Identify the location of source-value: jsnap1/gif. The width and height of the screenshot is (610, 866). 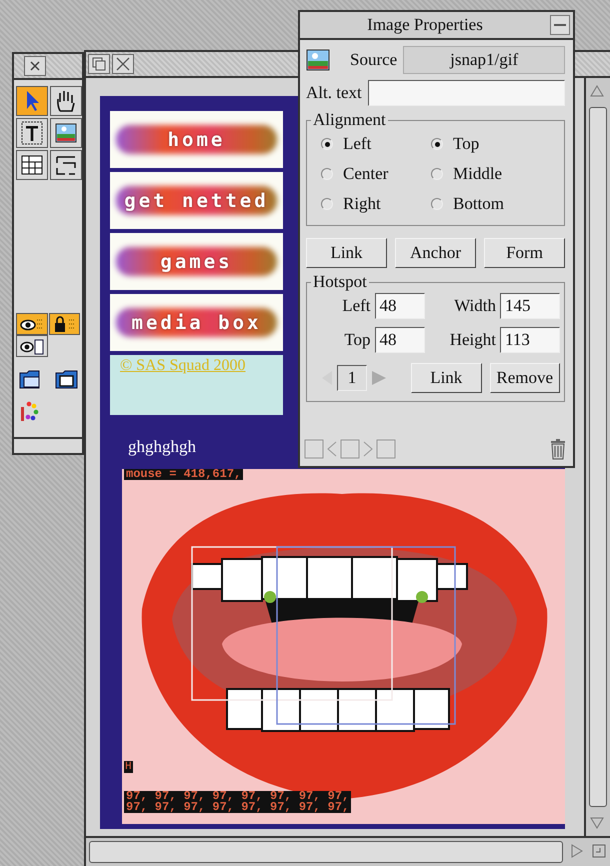
(484, 60).